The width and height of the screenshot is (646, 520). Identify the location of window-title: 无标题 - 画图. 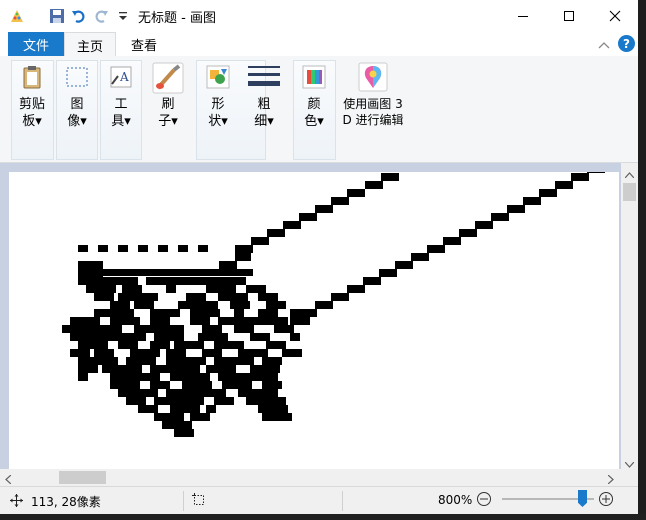
(177, 18).